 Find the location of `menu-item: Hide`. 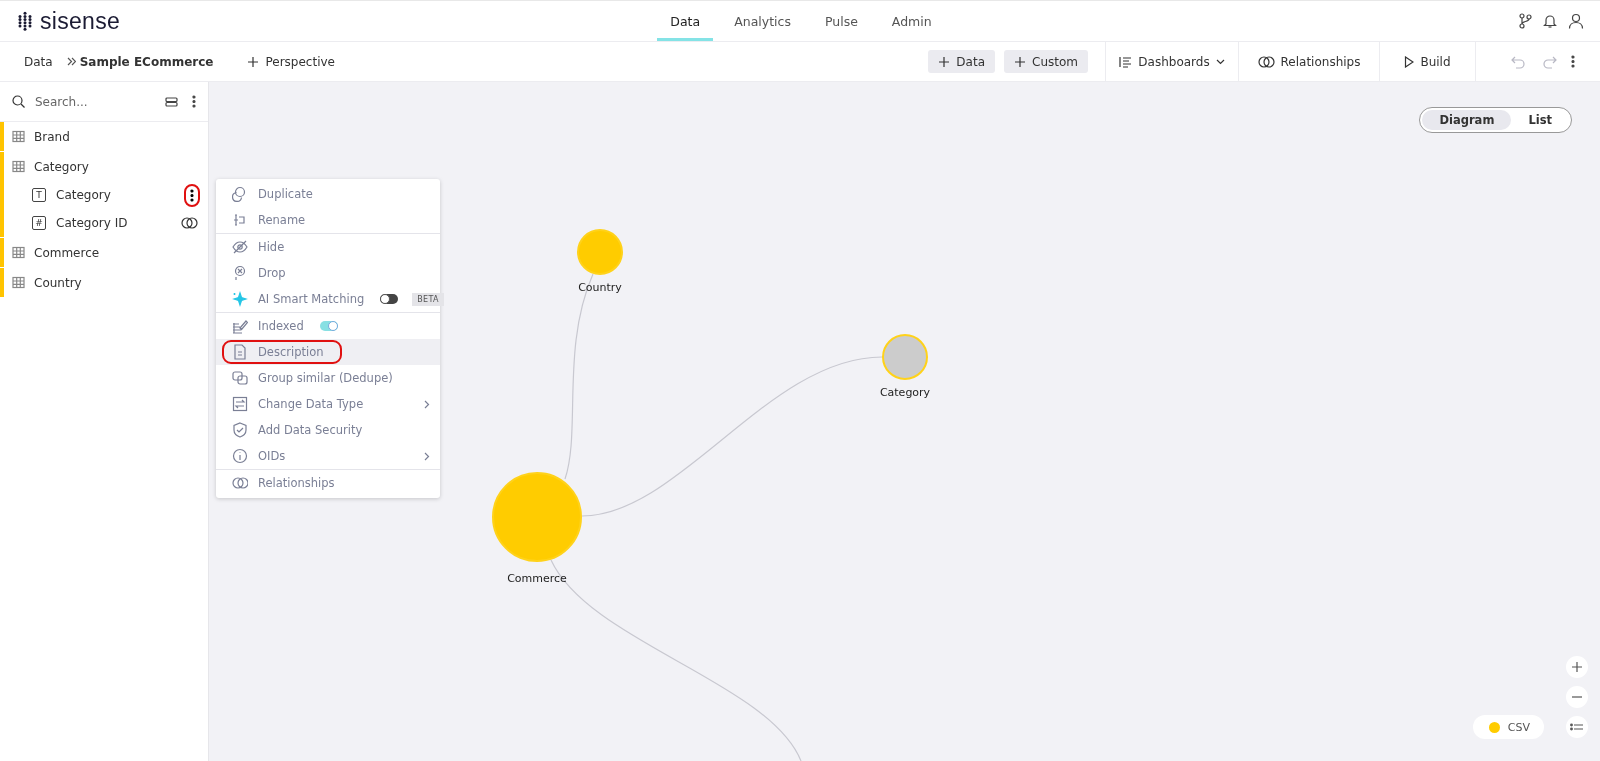

menu-item: Hide is located at coordinates (328, 247).